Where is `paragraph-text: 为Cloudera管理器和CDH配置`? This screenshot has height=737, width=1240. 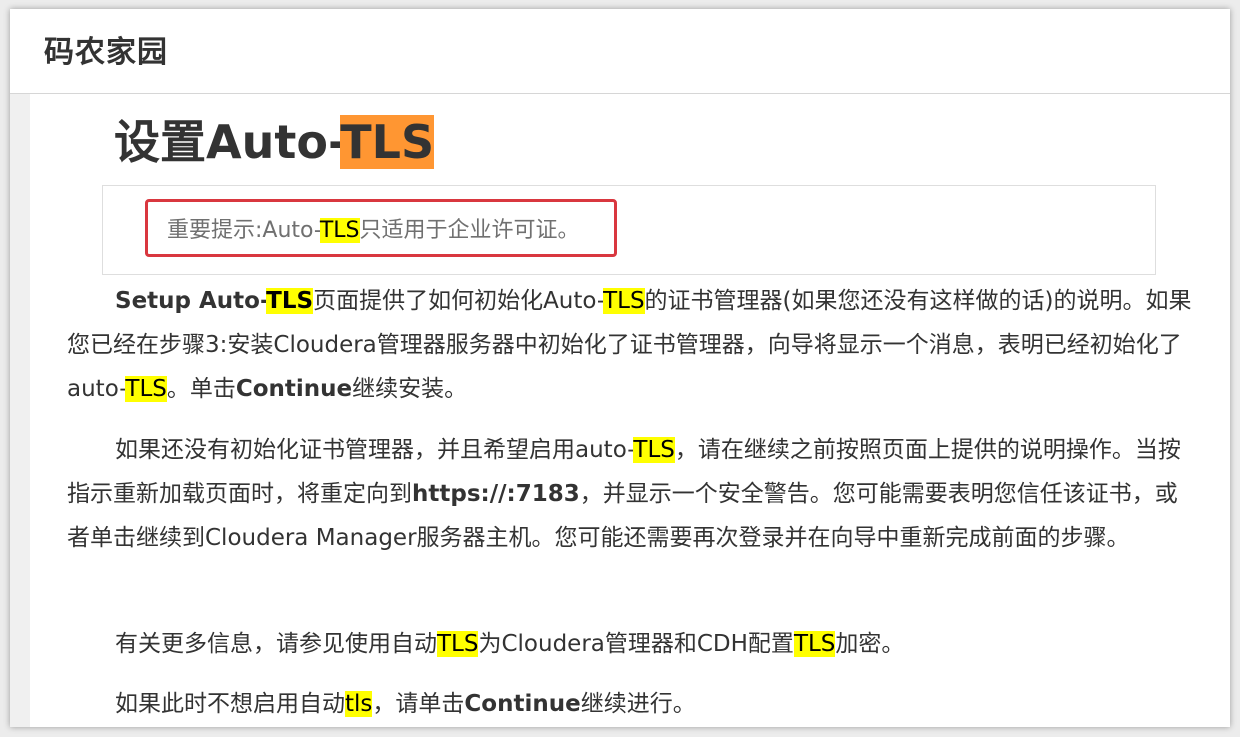 paragraph-text: 为Cloudera管理器和CDH配置 is located at coordinates (636, 644).